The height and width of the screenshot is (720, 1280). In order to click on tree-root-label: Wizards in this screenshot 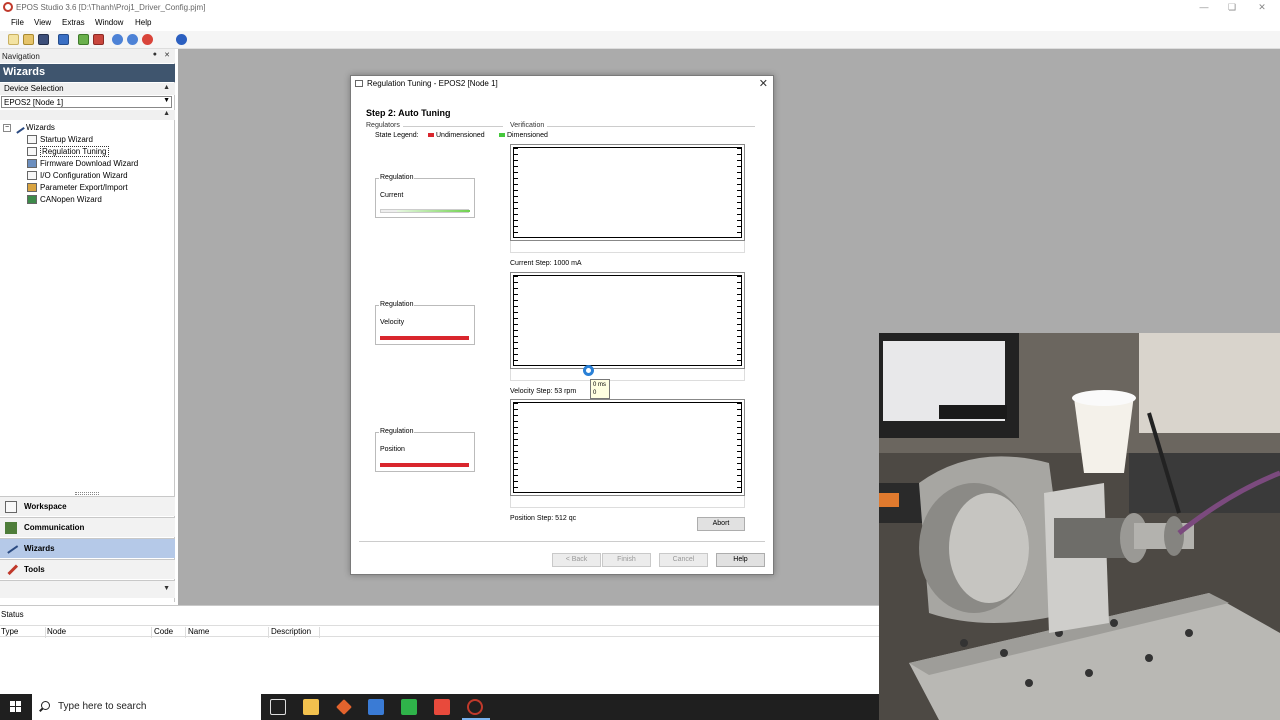, I will do `click(40, 127)`.